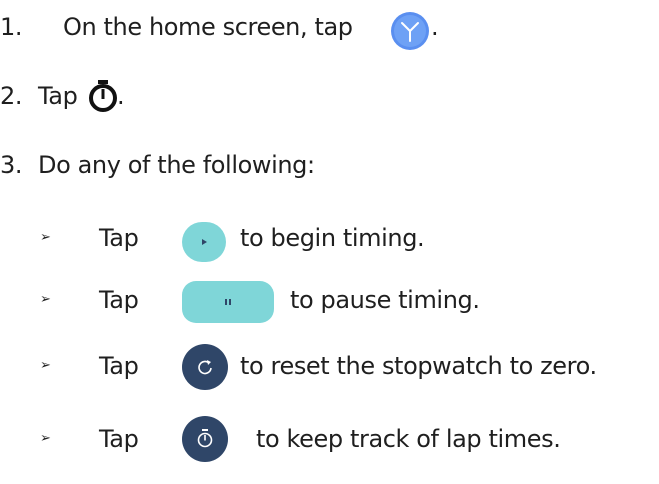 This screenshot has height=484, width=659. Describe the element at coordinates (119, 238) in the screenshot. I see `bullet-1-tap: Tap` at that location.